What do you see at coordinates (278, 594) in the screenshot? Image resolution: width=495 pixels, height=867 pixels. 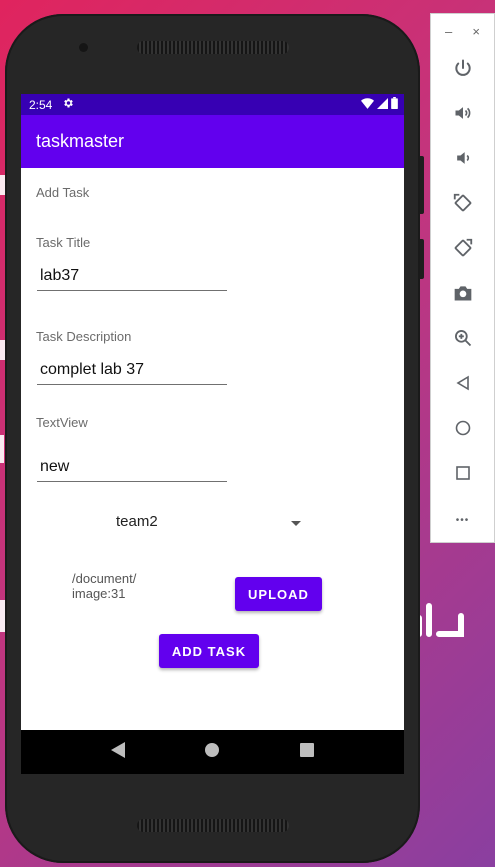 I see `upload-button: UPLOAD` at bounding box center [278, 594].